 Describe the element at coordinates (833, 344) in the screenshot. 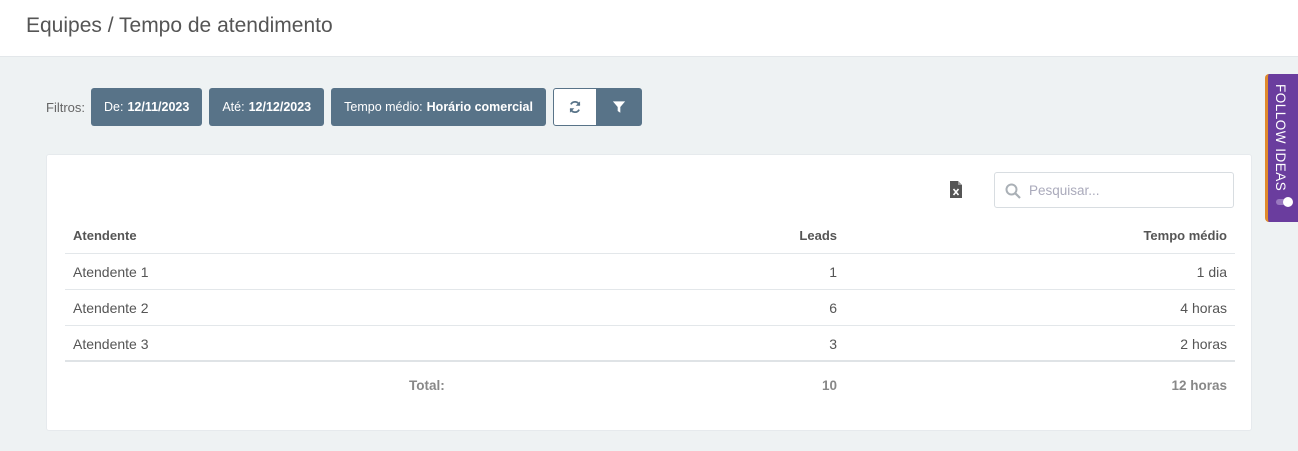

I see `cell-leads: 3` at that location.